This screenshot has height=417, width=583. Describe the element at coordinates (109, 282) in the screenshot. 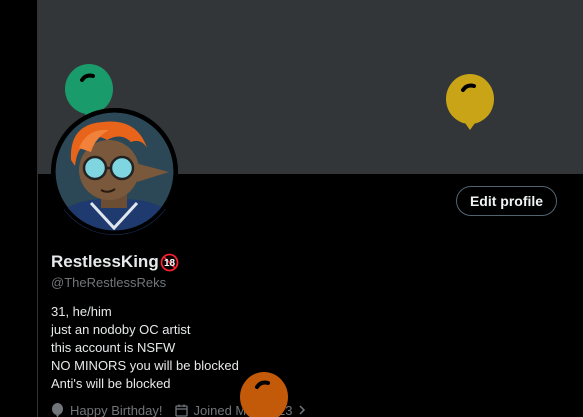

I see `profile-handle: @TheRestlessReks` at that location.